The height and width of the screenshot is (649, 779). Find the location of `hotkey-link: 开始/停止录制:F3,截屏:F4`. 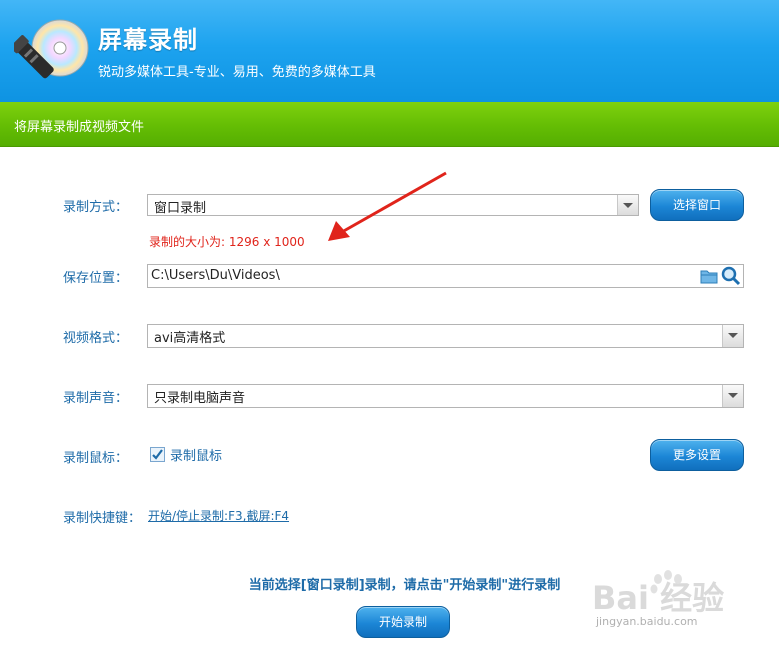

hotkey-link: 开始/停止录制:F3,截屏:F4 is located at coordinates (218, 515).